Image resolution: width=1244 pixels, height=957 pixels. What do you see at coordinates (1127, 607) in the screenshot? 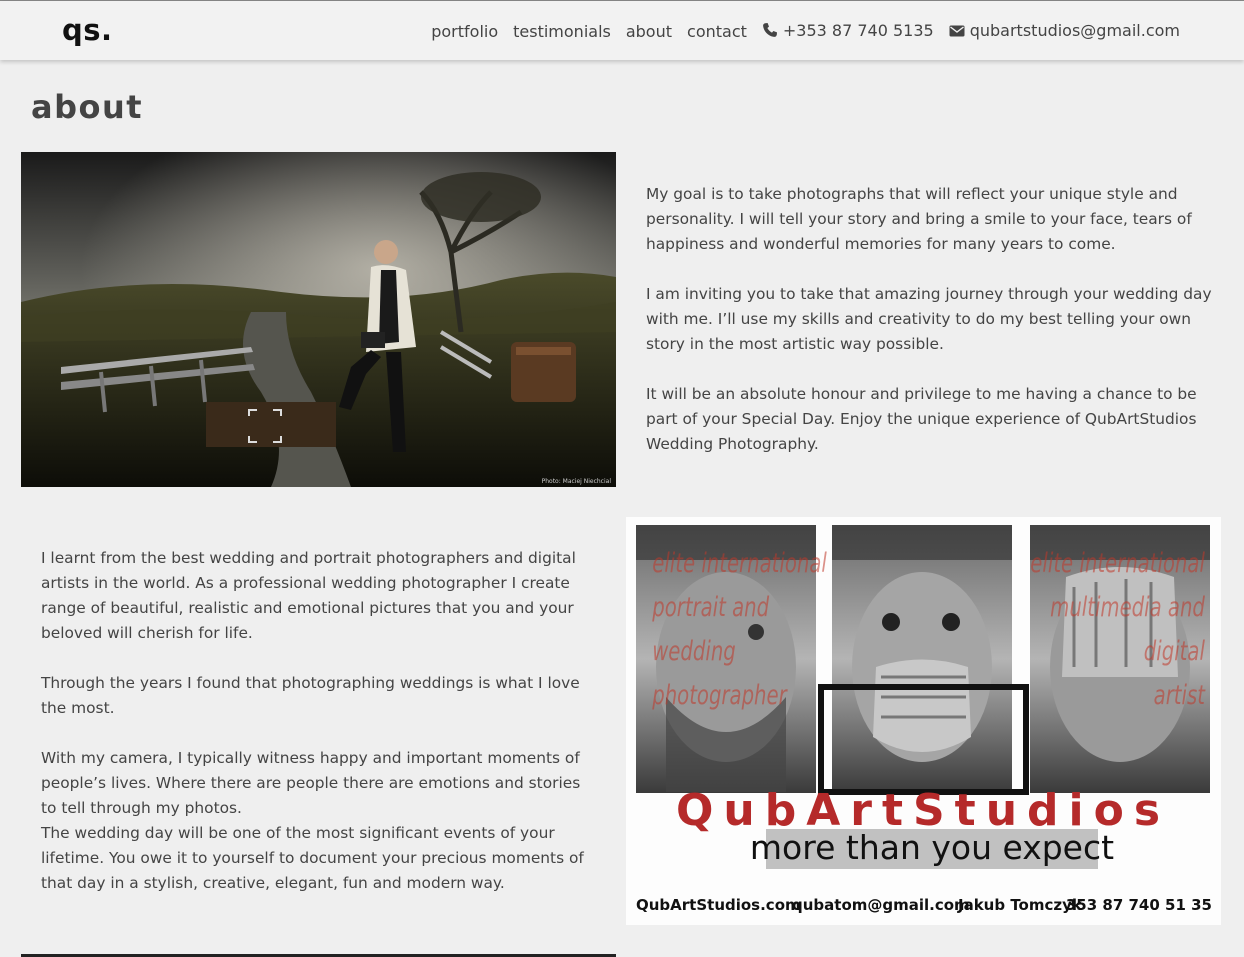
I see `poster-right-line-2: multimedia and` at bounding box center [1127, 607].